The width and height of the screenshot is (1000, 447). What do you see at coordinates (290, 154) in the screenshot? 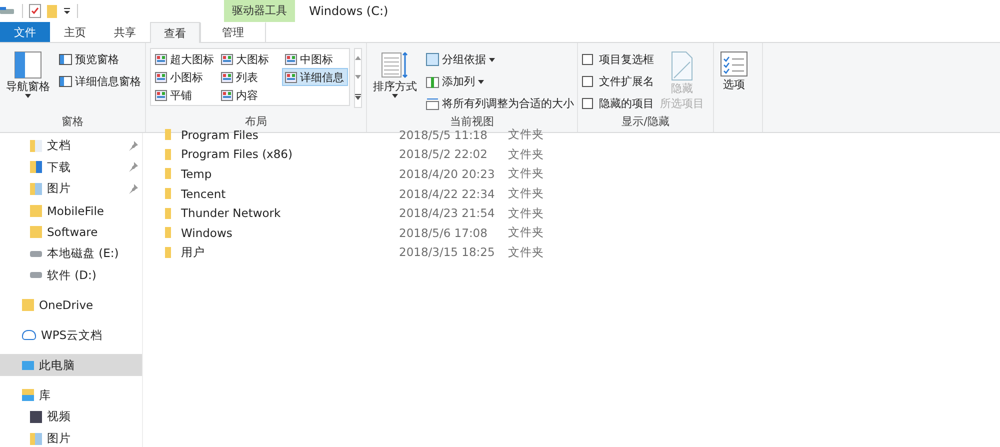
I see `file-name: Program Files (x86)` at bounding box center [290, 154].